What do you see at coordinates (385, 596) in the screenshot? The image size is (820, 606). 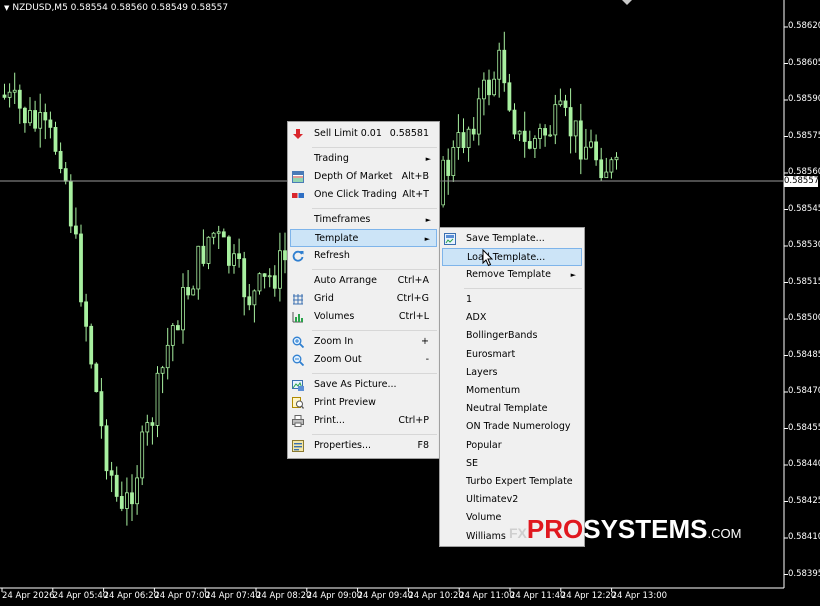 I see `x-axis-label: 24 Apr 09:40` at bounding box center [385, 596].